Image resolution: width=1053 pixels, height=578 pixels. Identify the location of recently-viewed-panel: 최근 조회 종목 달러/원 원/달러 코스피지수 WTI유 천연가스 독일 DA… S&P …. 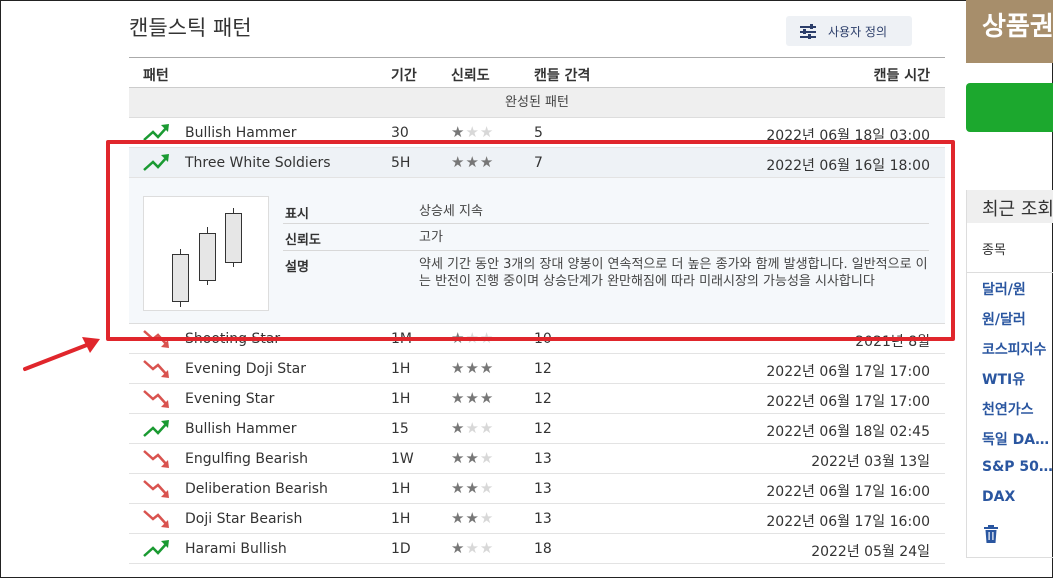
(1009, 374).